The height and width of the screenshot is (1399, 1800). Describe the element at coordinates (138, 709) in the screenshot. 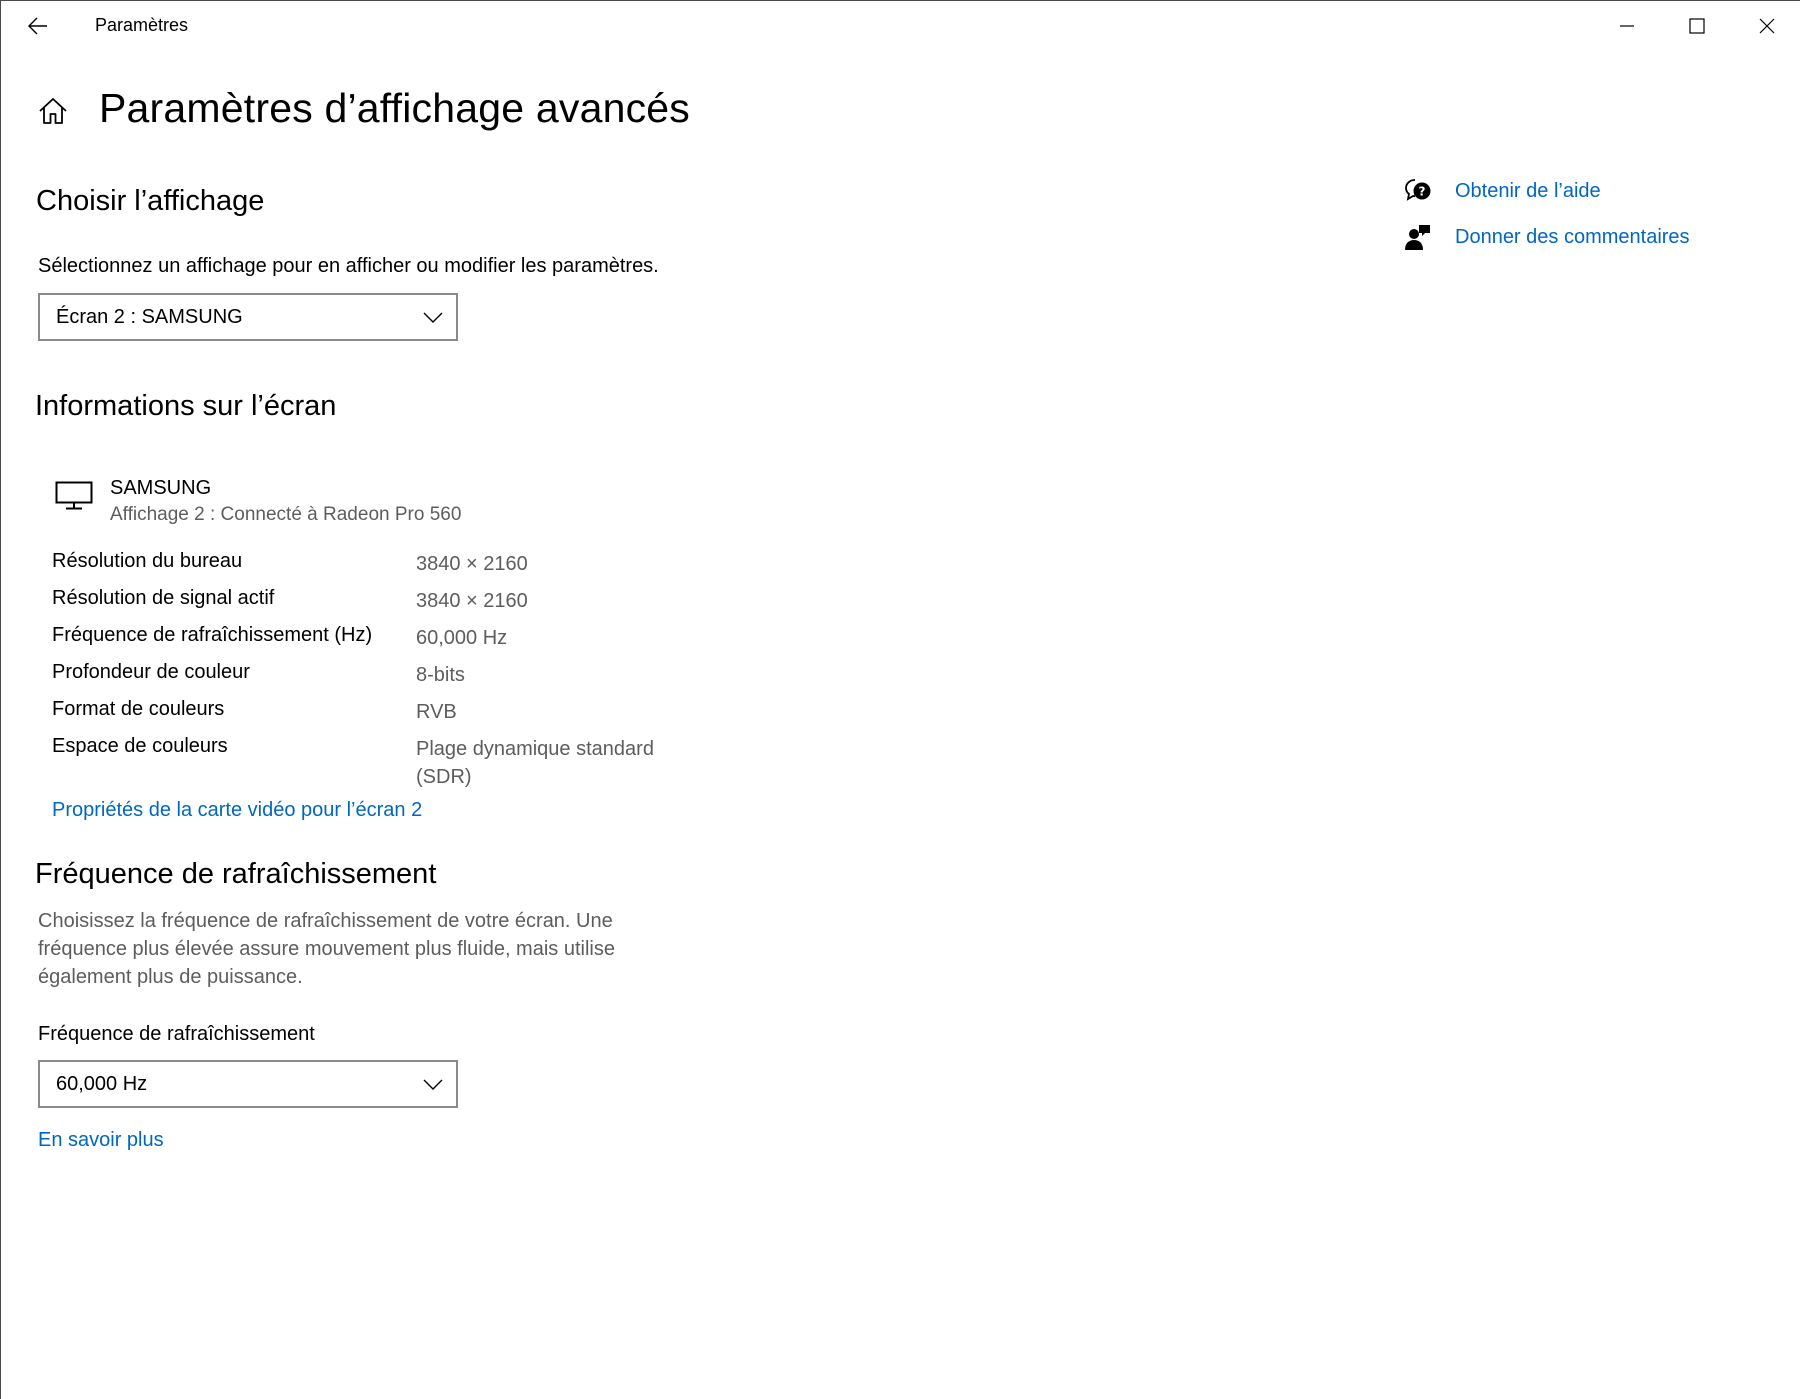

I see `info-label: Format de couleurs` at that location.